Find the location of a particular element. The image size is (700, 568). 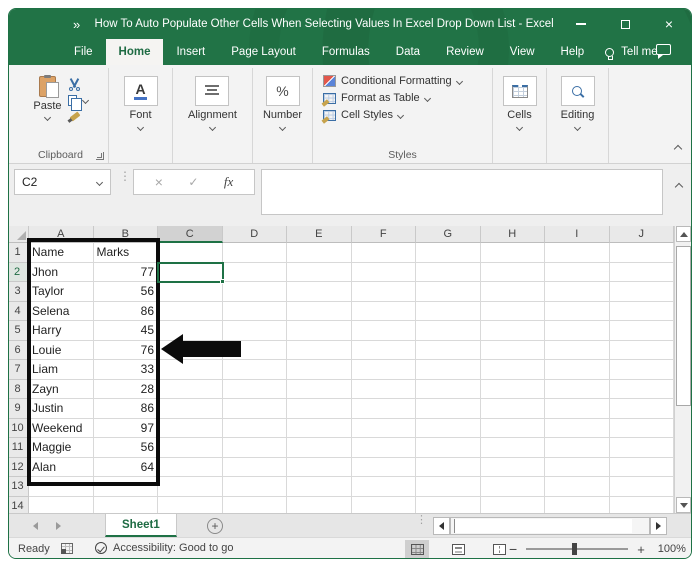

vertical-scrollbar-thumb is located at coordinates (683, 326).